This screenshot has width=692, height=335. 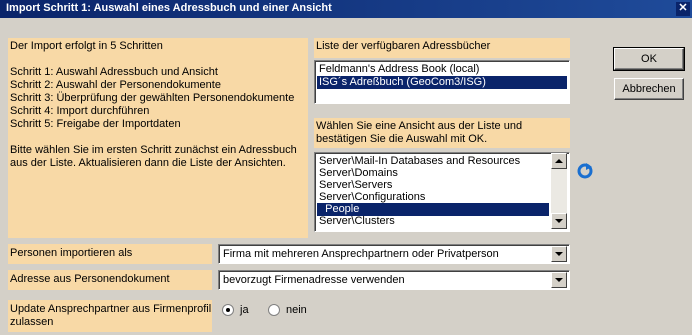 What do you see at coordinates (111, 309) in the screenshot?
I see `update-label-line1: Update Ansprechpartner aus Firmenprofil` at bounding box center [111, 309].